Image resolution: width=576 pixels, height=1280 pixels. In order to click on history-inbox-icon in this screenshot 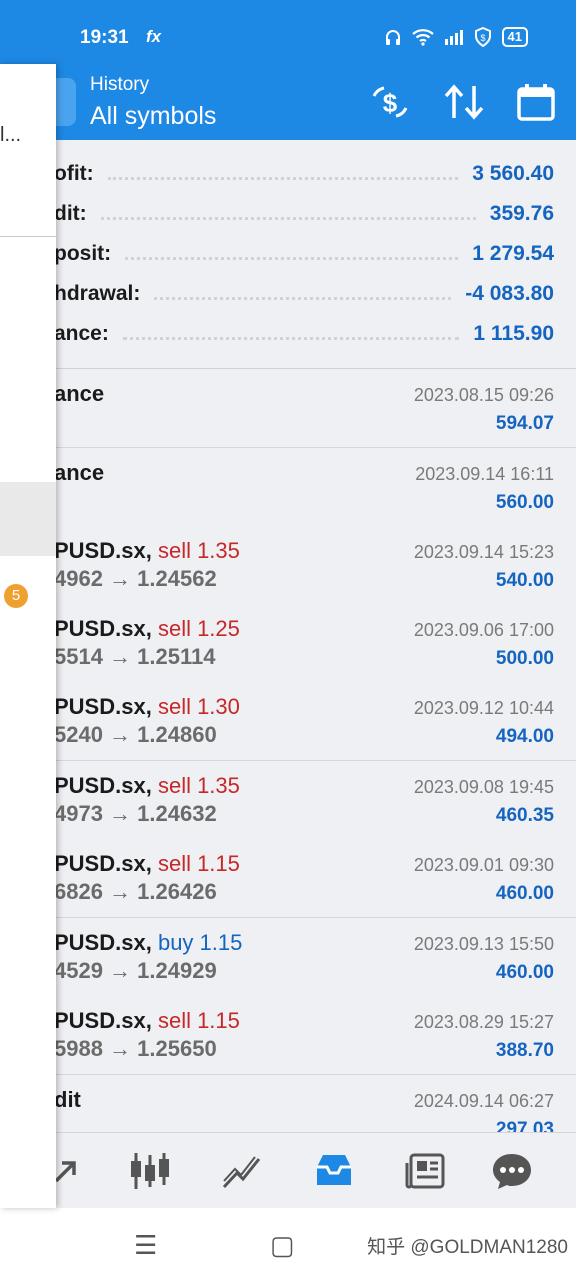, I will do `click(334, 1170)`.